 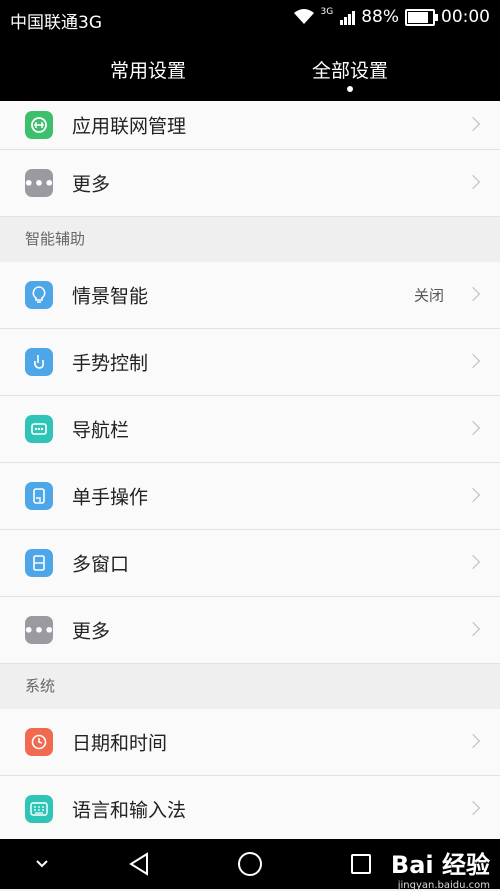 I want to click on home-circle-icon, so click(x=250, y=864).